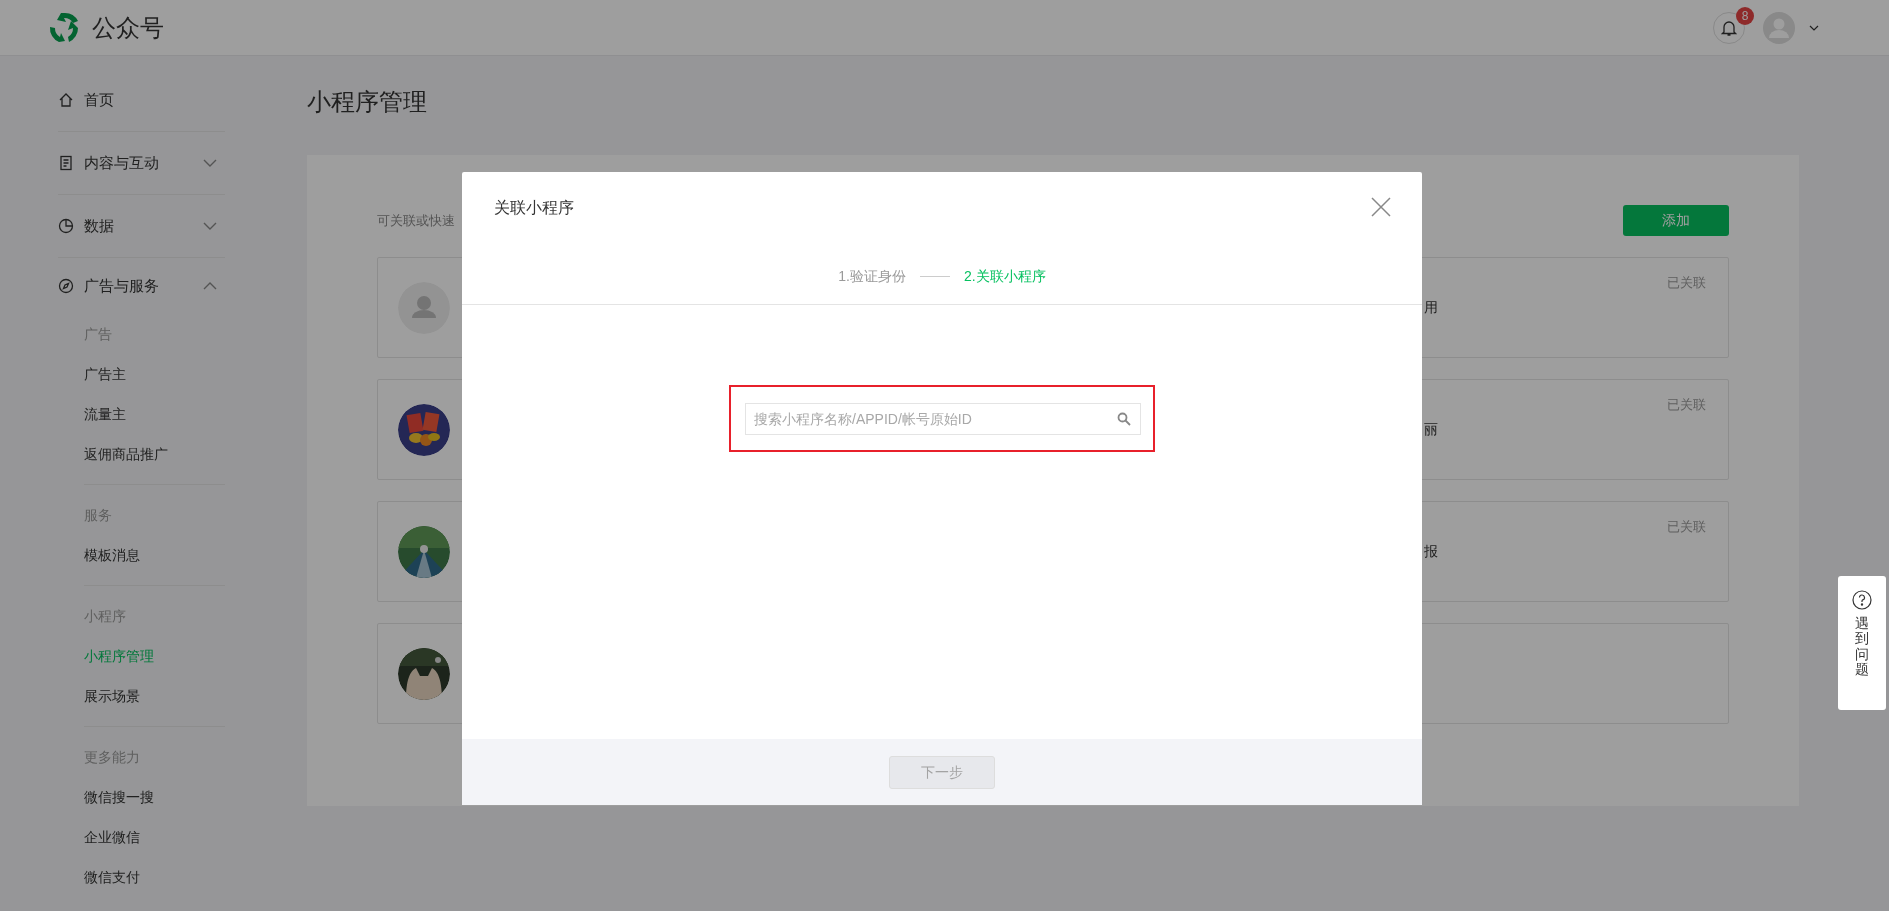  What do you see at coordinates (154, 374) in the screenshot?
I see `sidebar-item: 广告主` at bounding box center [154, 374].